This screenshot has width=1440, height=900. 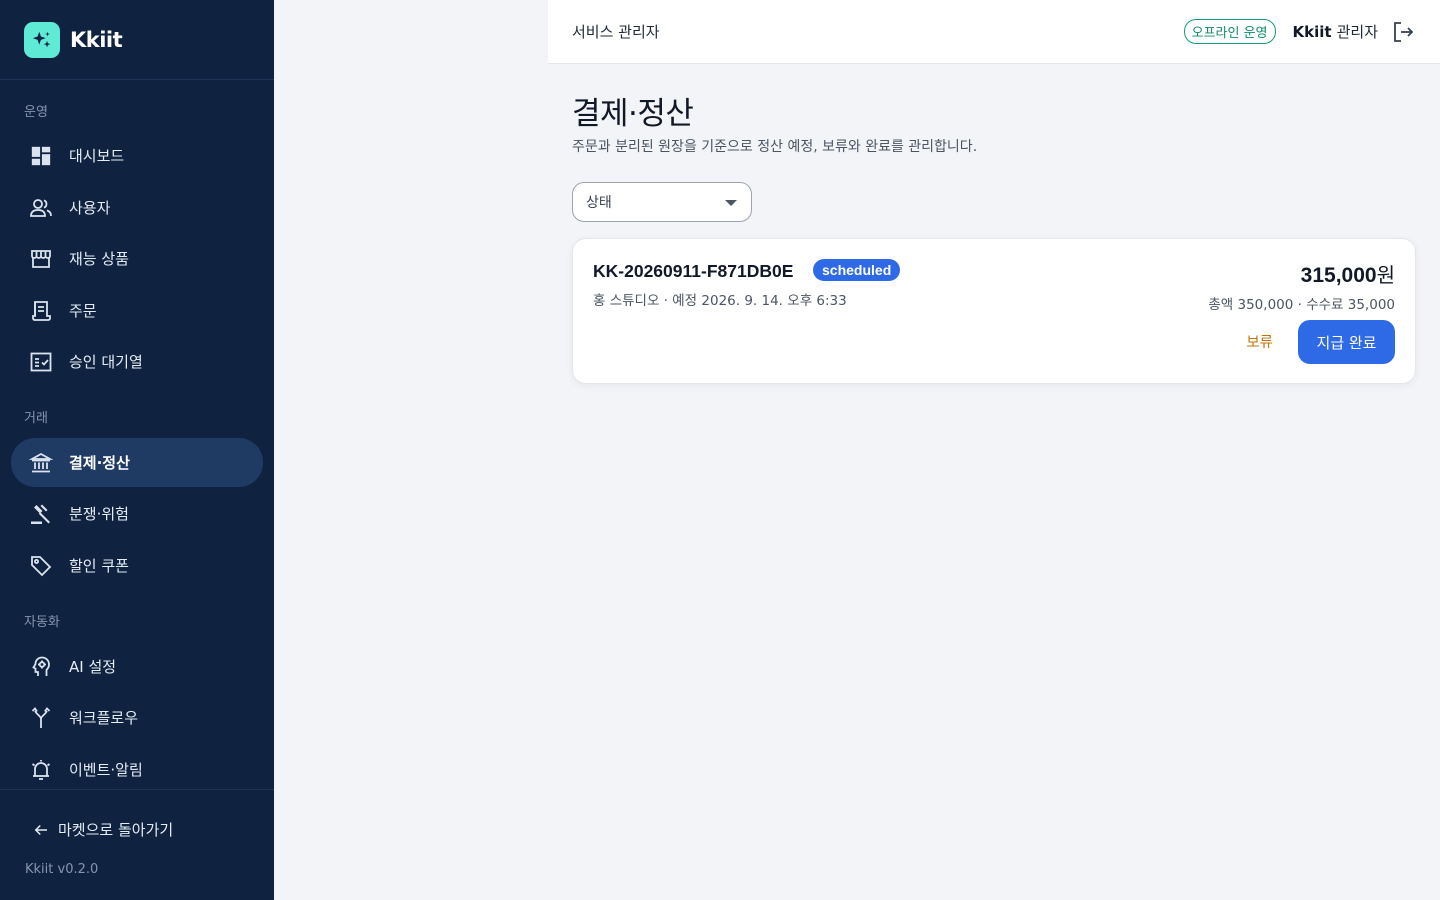 What do you see at coordinates (41, 259) in the screenshot?
I see `store-icon` at bounding box center [41, 259].